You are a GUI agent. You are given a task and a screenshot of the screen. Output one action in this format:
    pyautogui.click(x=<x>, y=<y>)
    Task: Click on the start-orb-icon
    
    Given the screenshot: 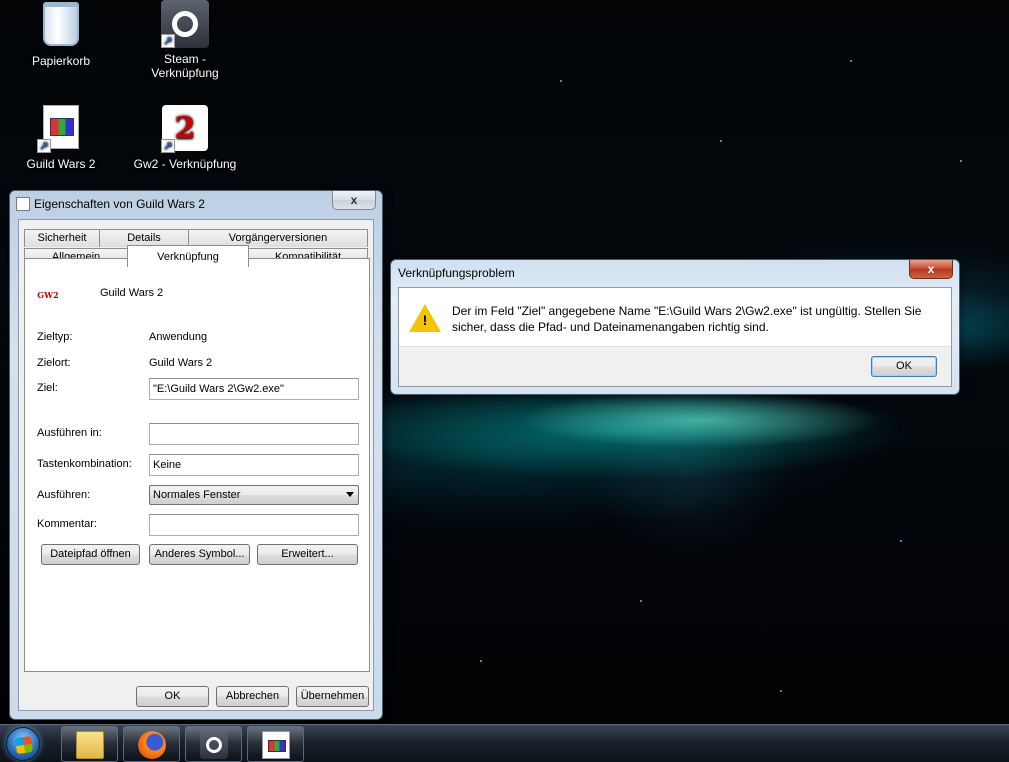 What is the action you would take?
    pyautogui.click(x=23, y=744)
    